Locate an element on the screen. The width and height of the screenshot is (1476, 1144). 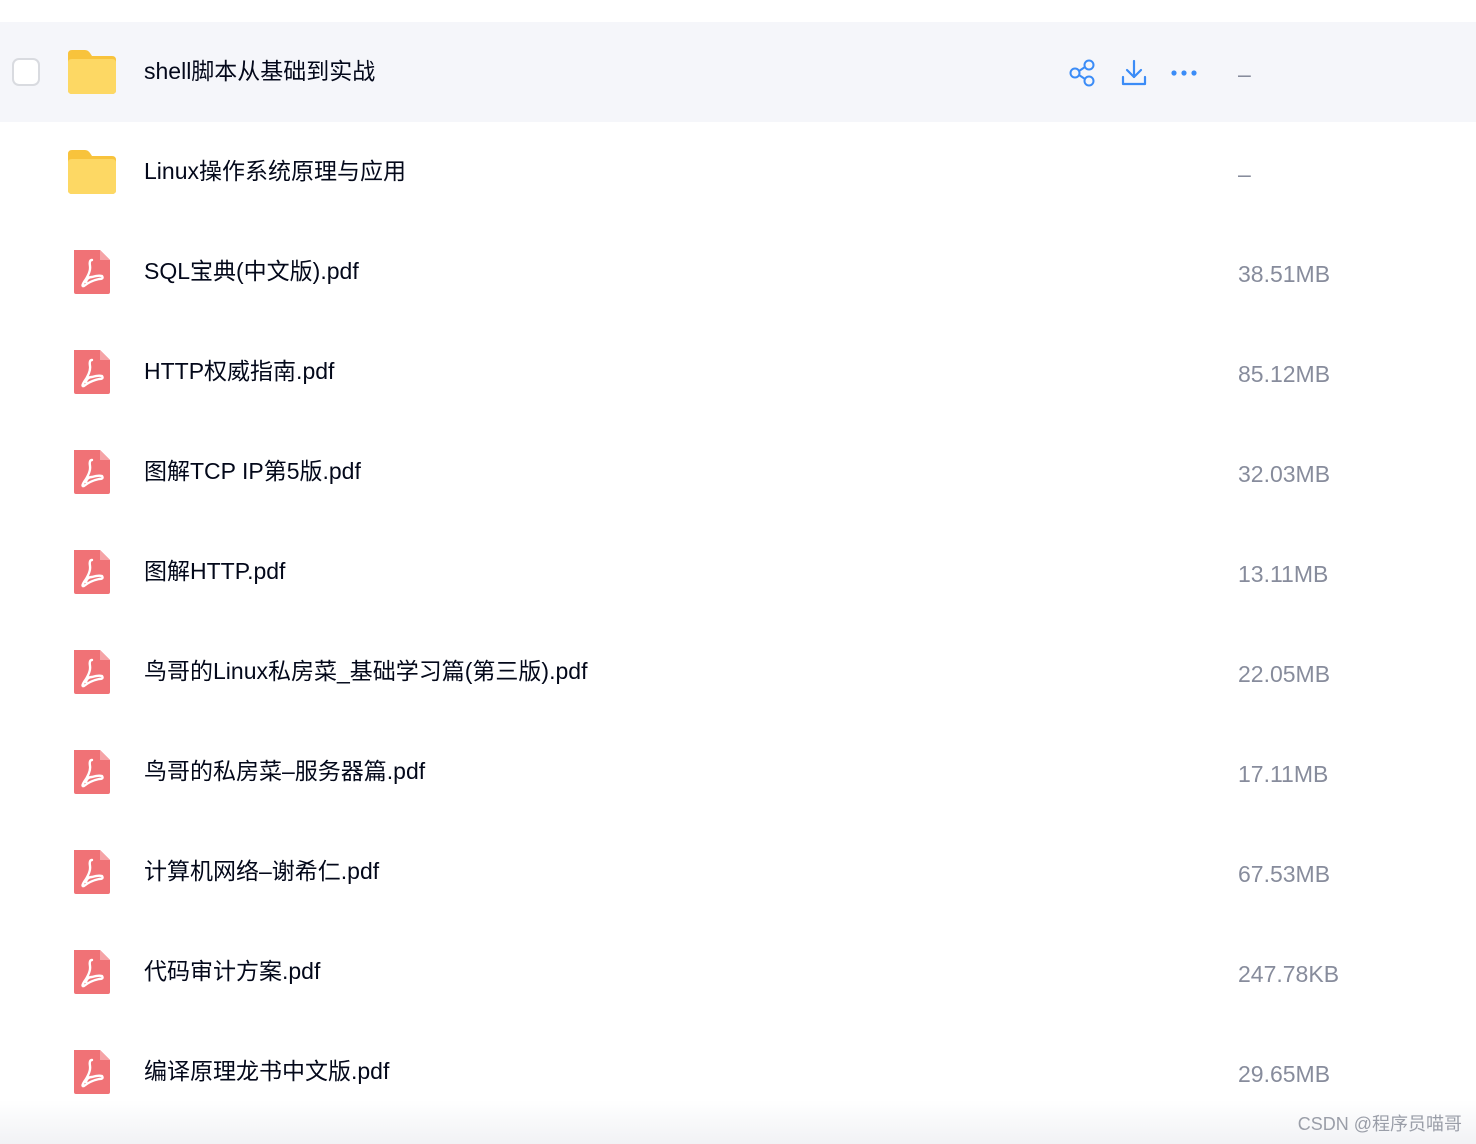
file-size: 67.53MB is located at coordinates (1284, 874).